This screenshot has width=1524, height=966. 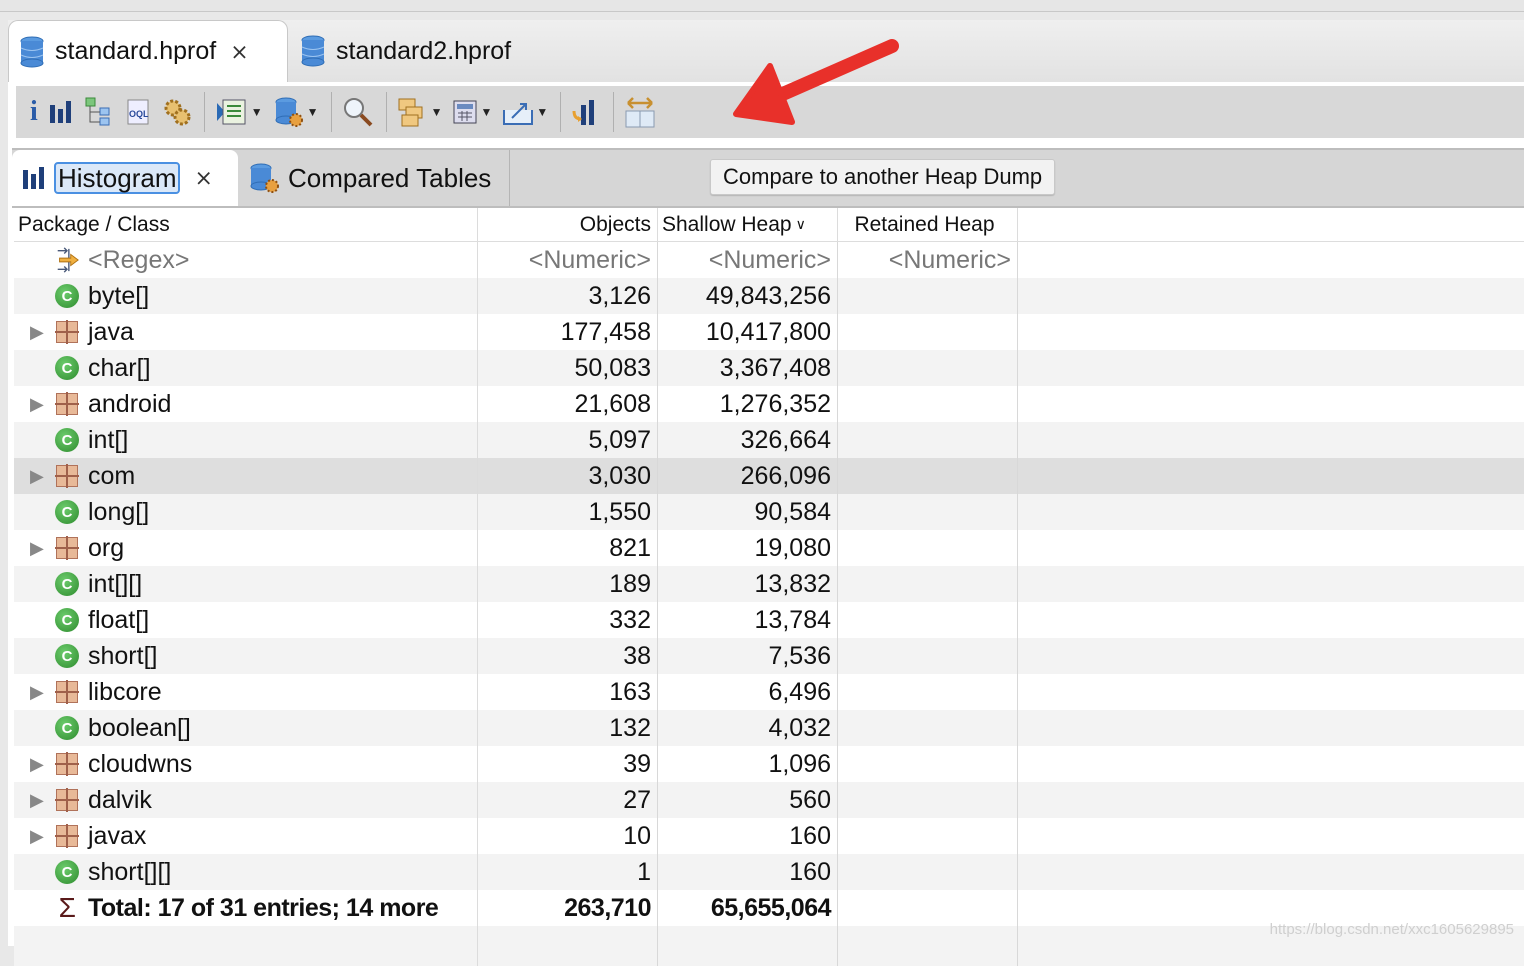 I want to click on find-object-button, so click(x=358, y=112).